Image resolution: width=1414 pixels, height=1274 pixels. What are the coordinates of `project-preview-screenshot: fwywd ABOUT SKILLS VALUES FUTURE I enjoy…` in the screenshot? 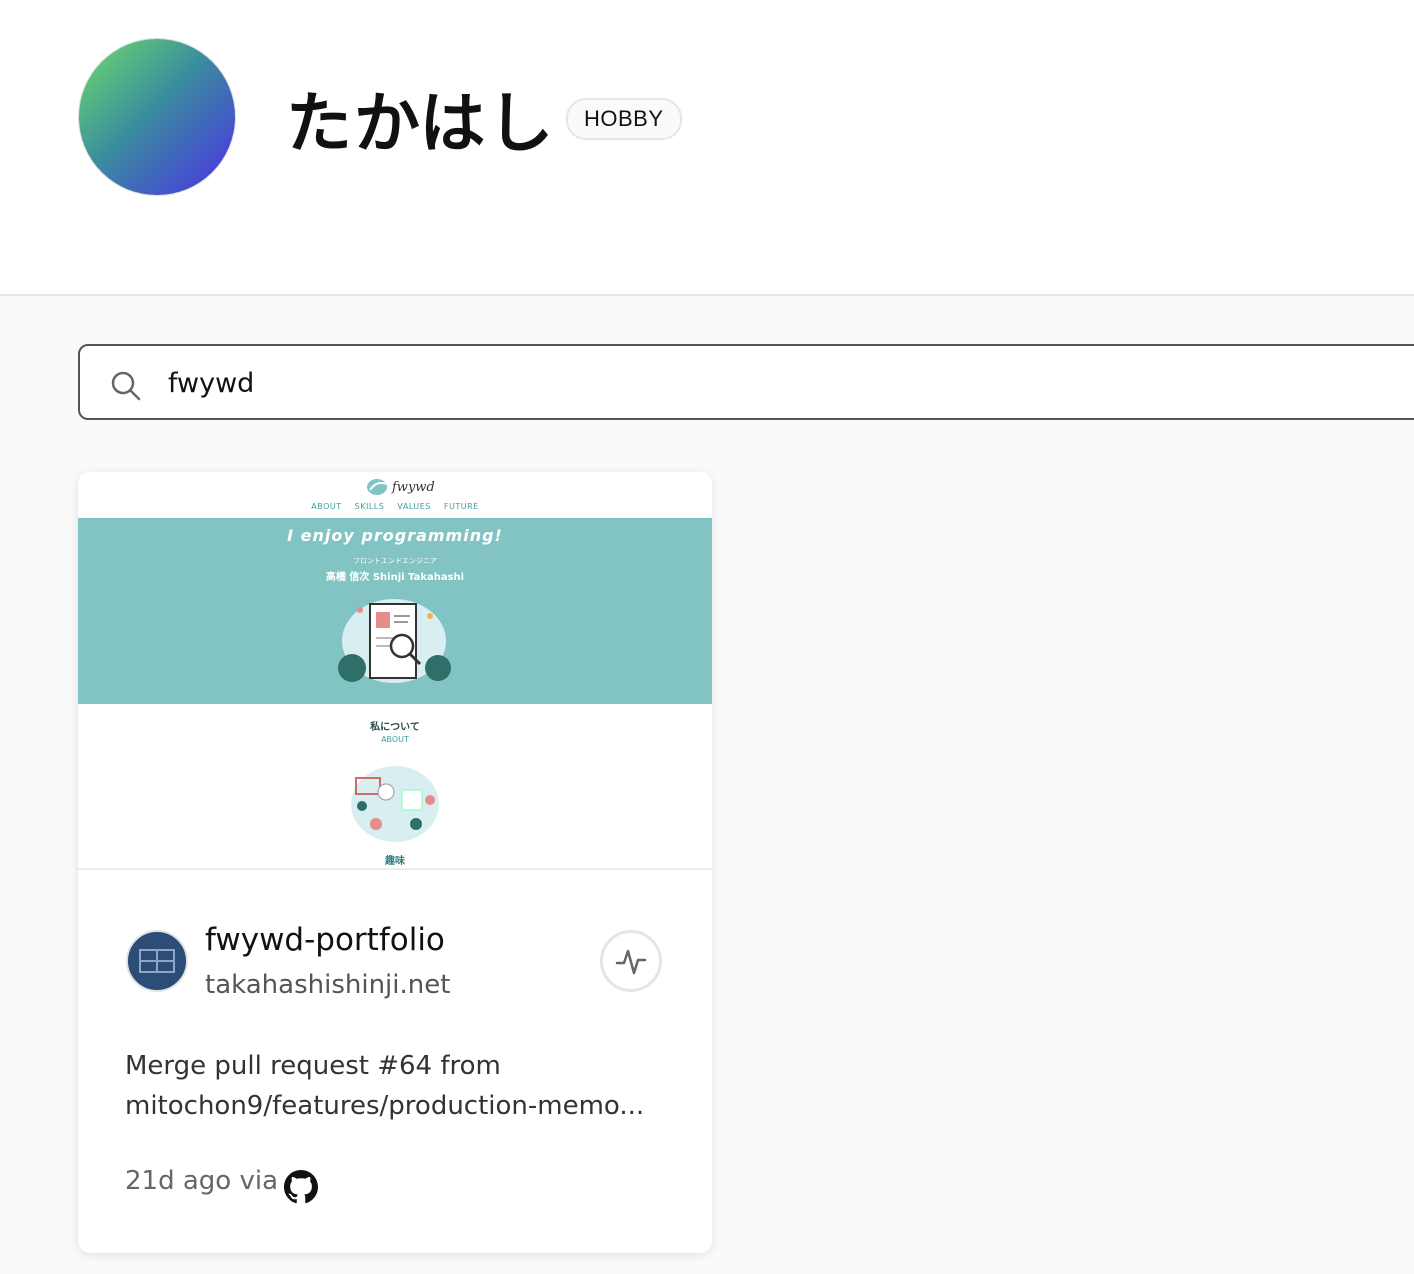 It's located at (395, 671).